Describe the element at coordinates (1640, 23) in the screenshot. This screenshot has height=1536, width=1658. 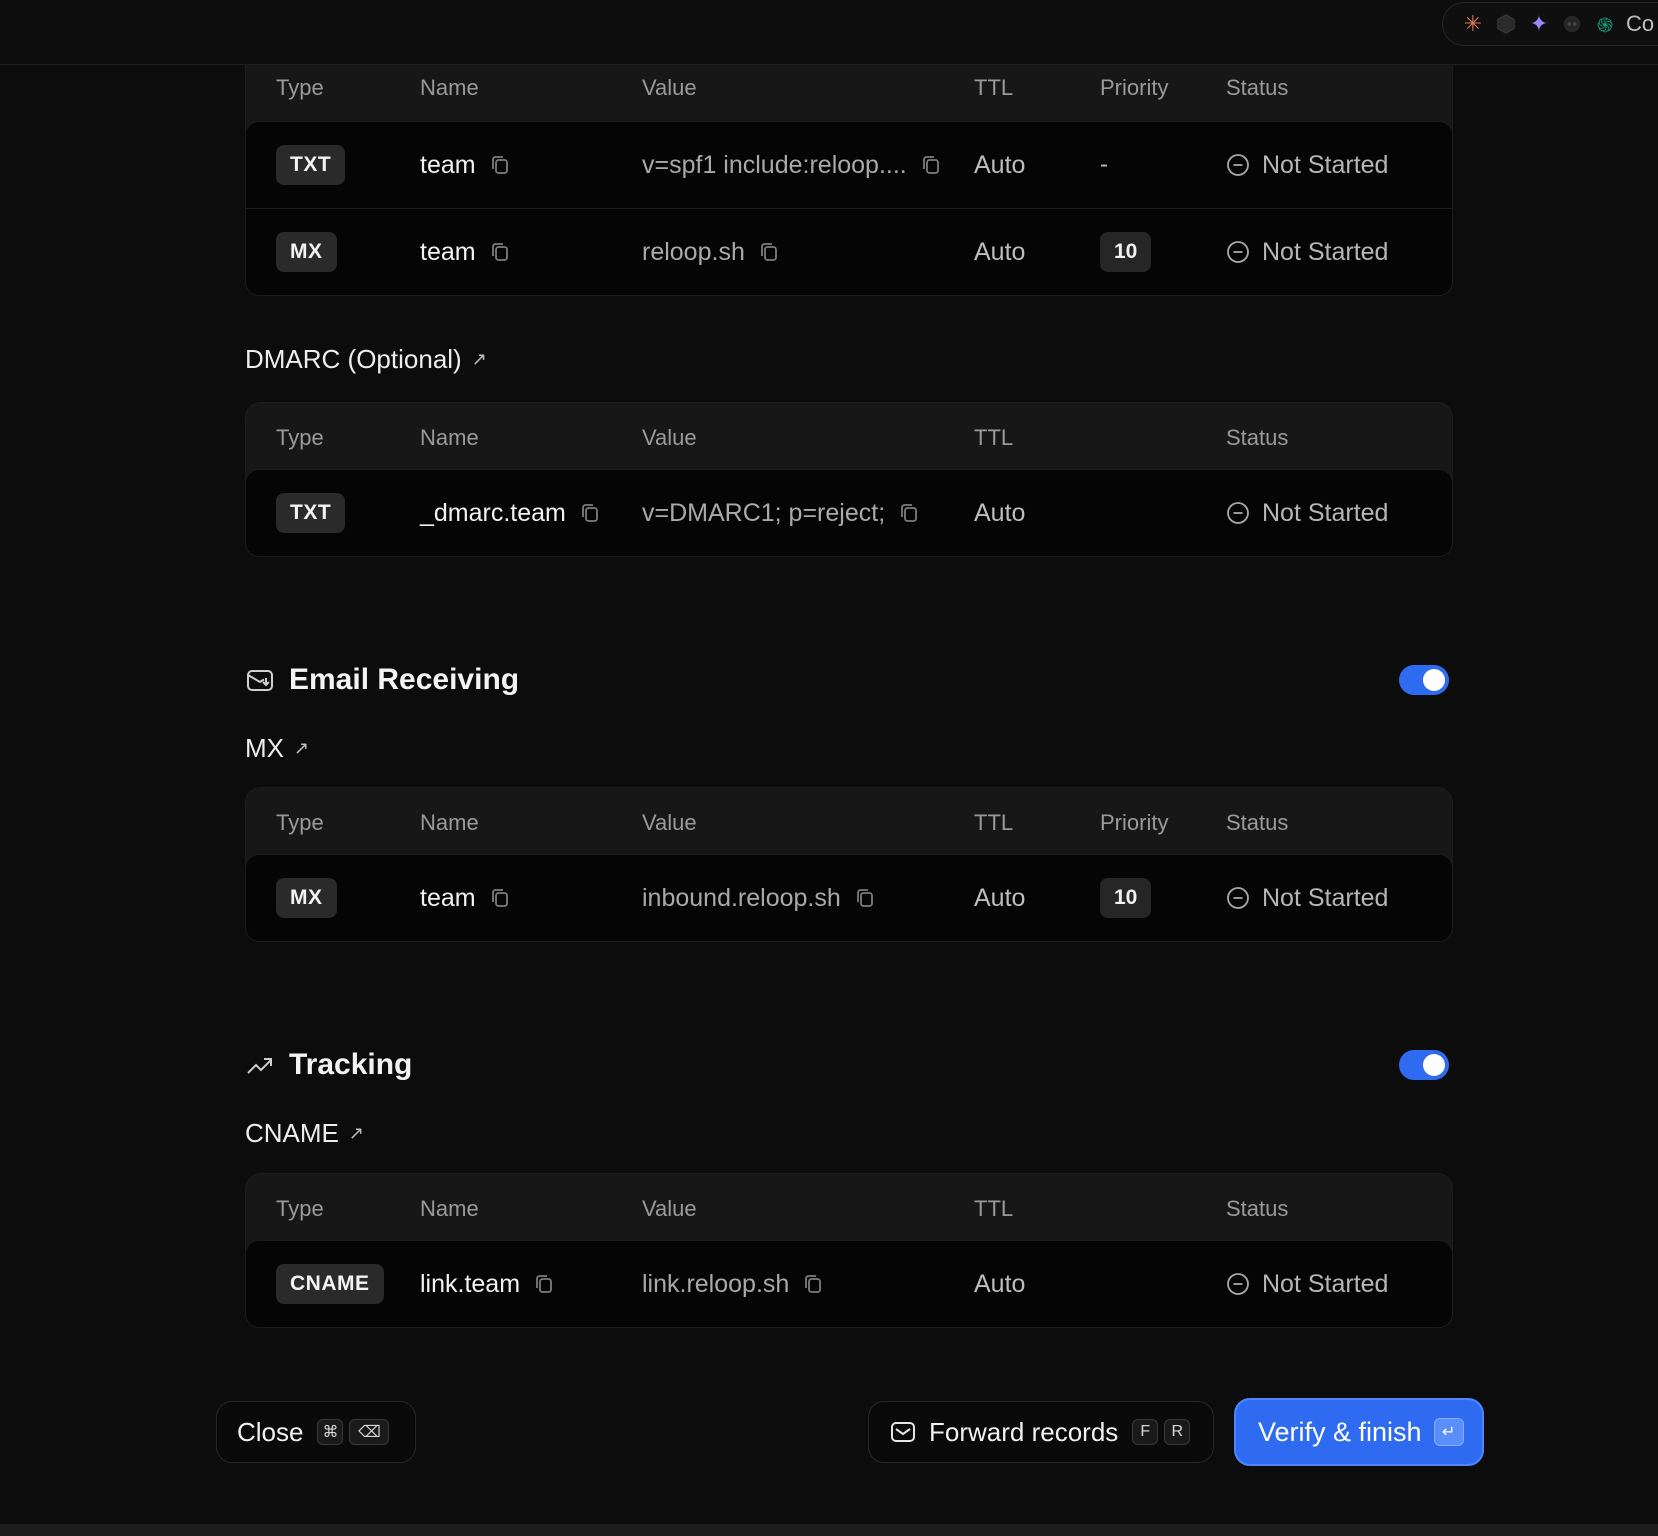
I see `ai-label: Co` at that location.